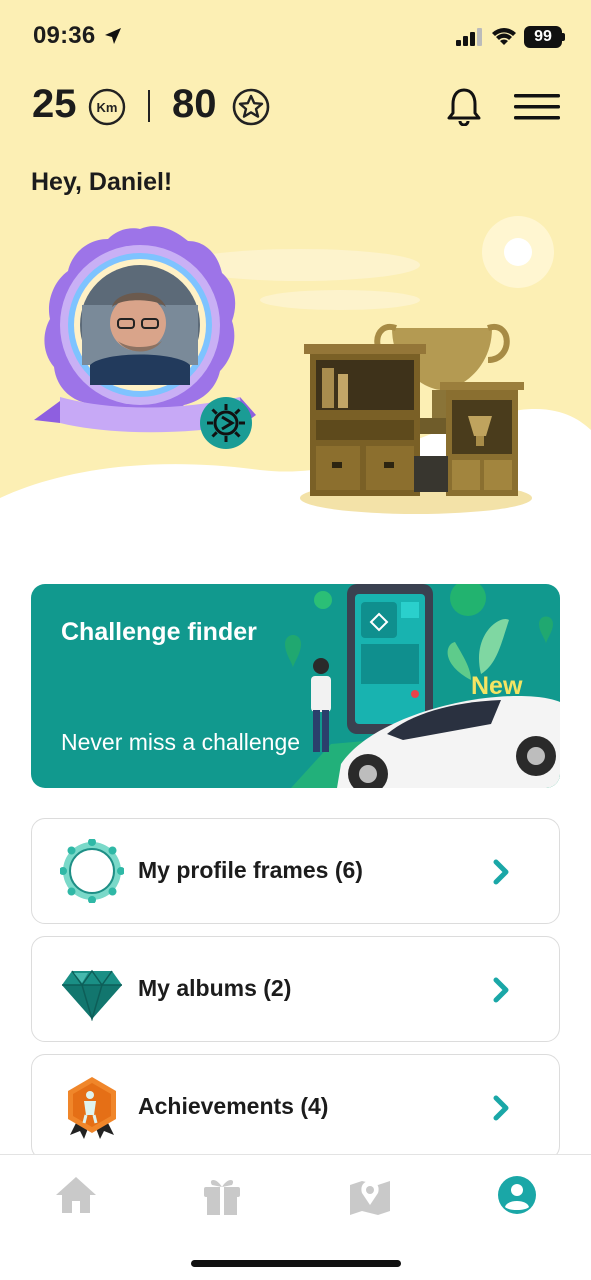 The height and width of the screenshot is (1280, 591). Describe the element at coordinates (226, 423) in the screenshot. I see `settings-gear-icon` at that location.